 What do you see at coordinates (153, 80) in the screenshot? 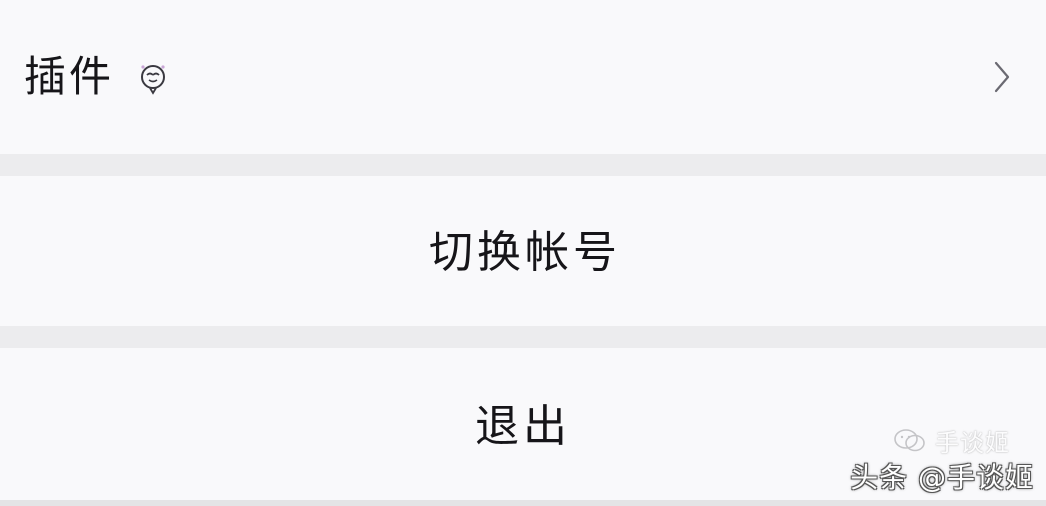
I see `plugin-balloon-icon` at bounding box center [153, 80].